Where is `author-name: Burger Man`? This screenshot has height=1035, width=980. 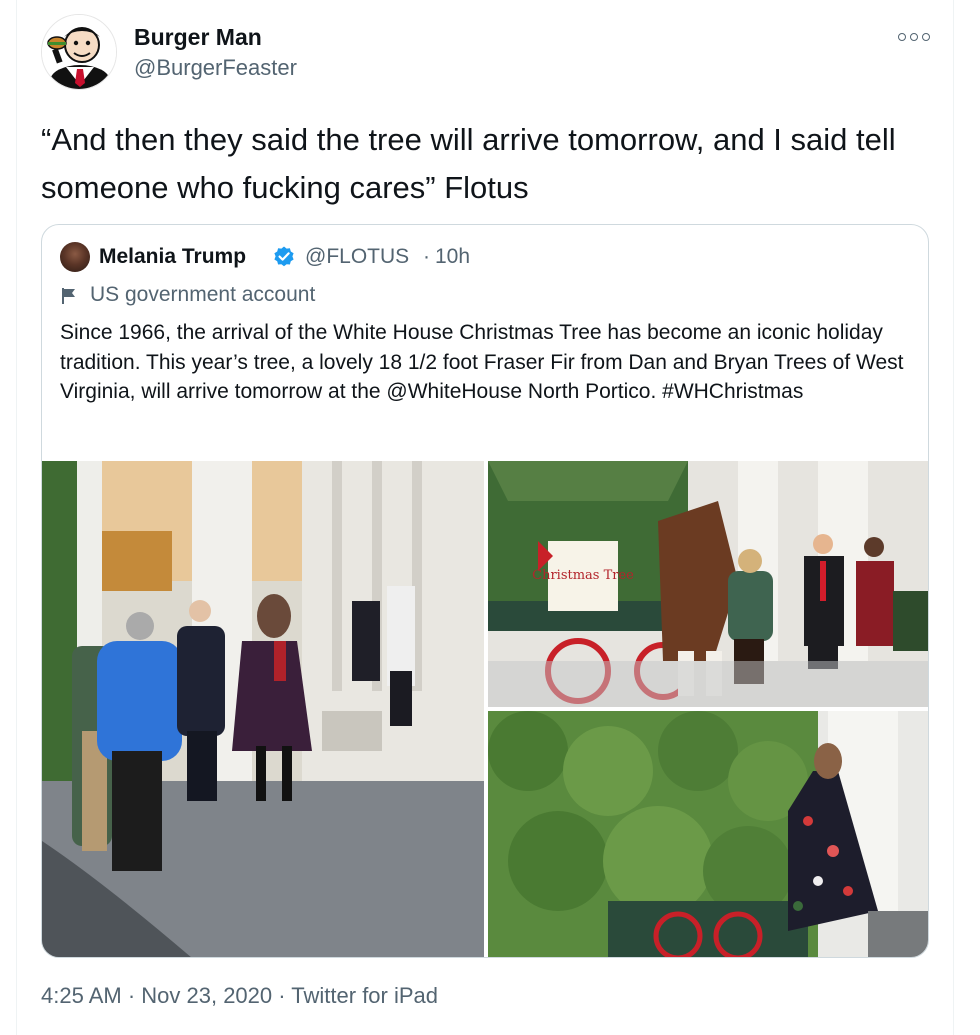
author-name: Burger Man is located at coordinates (198, 37).